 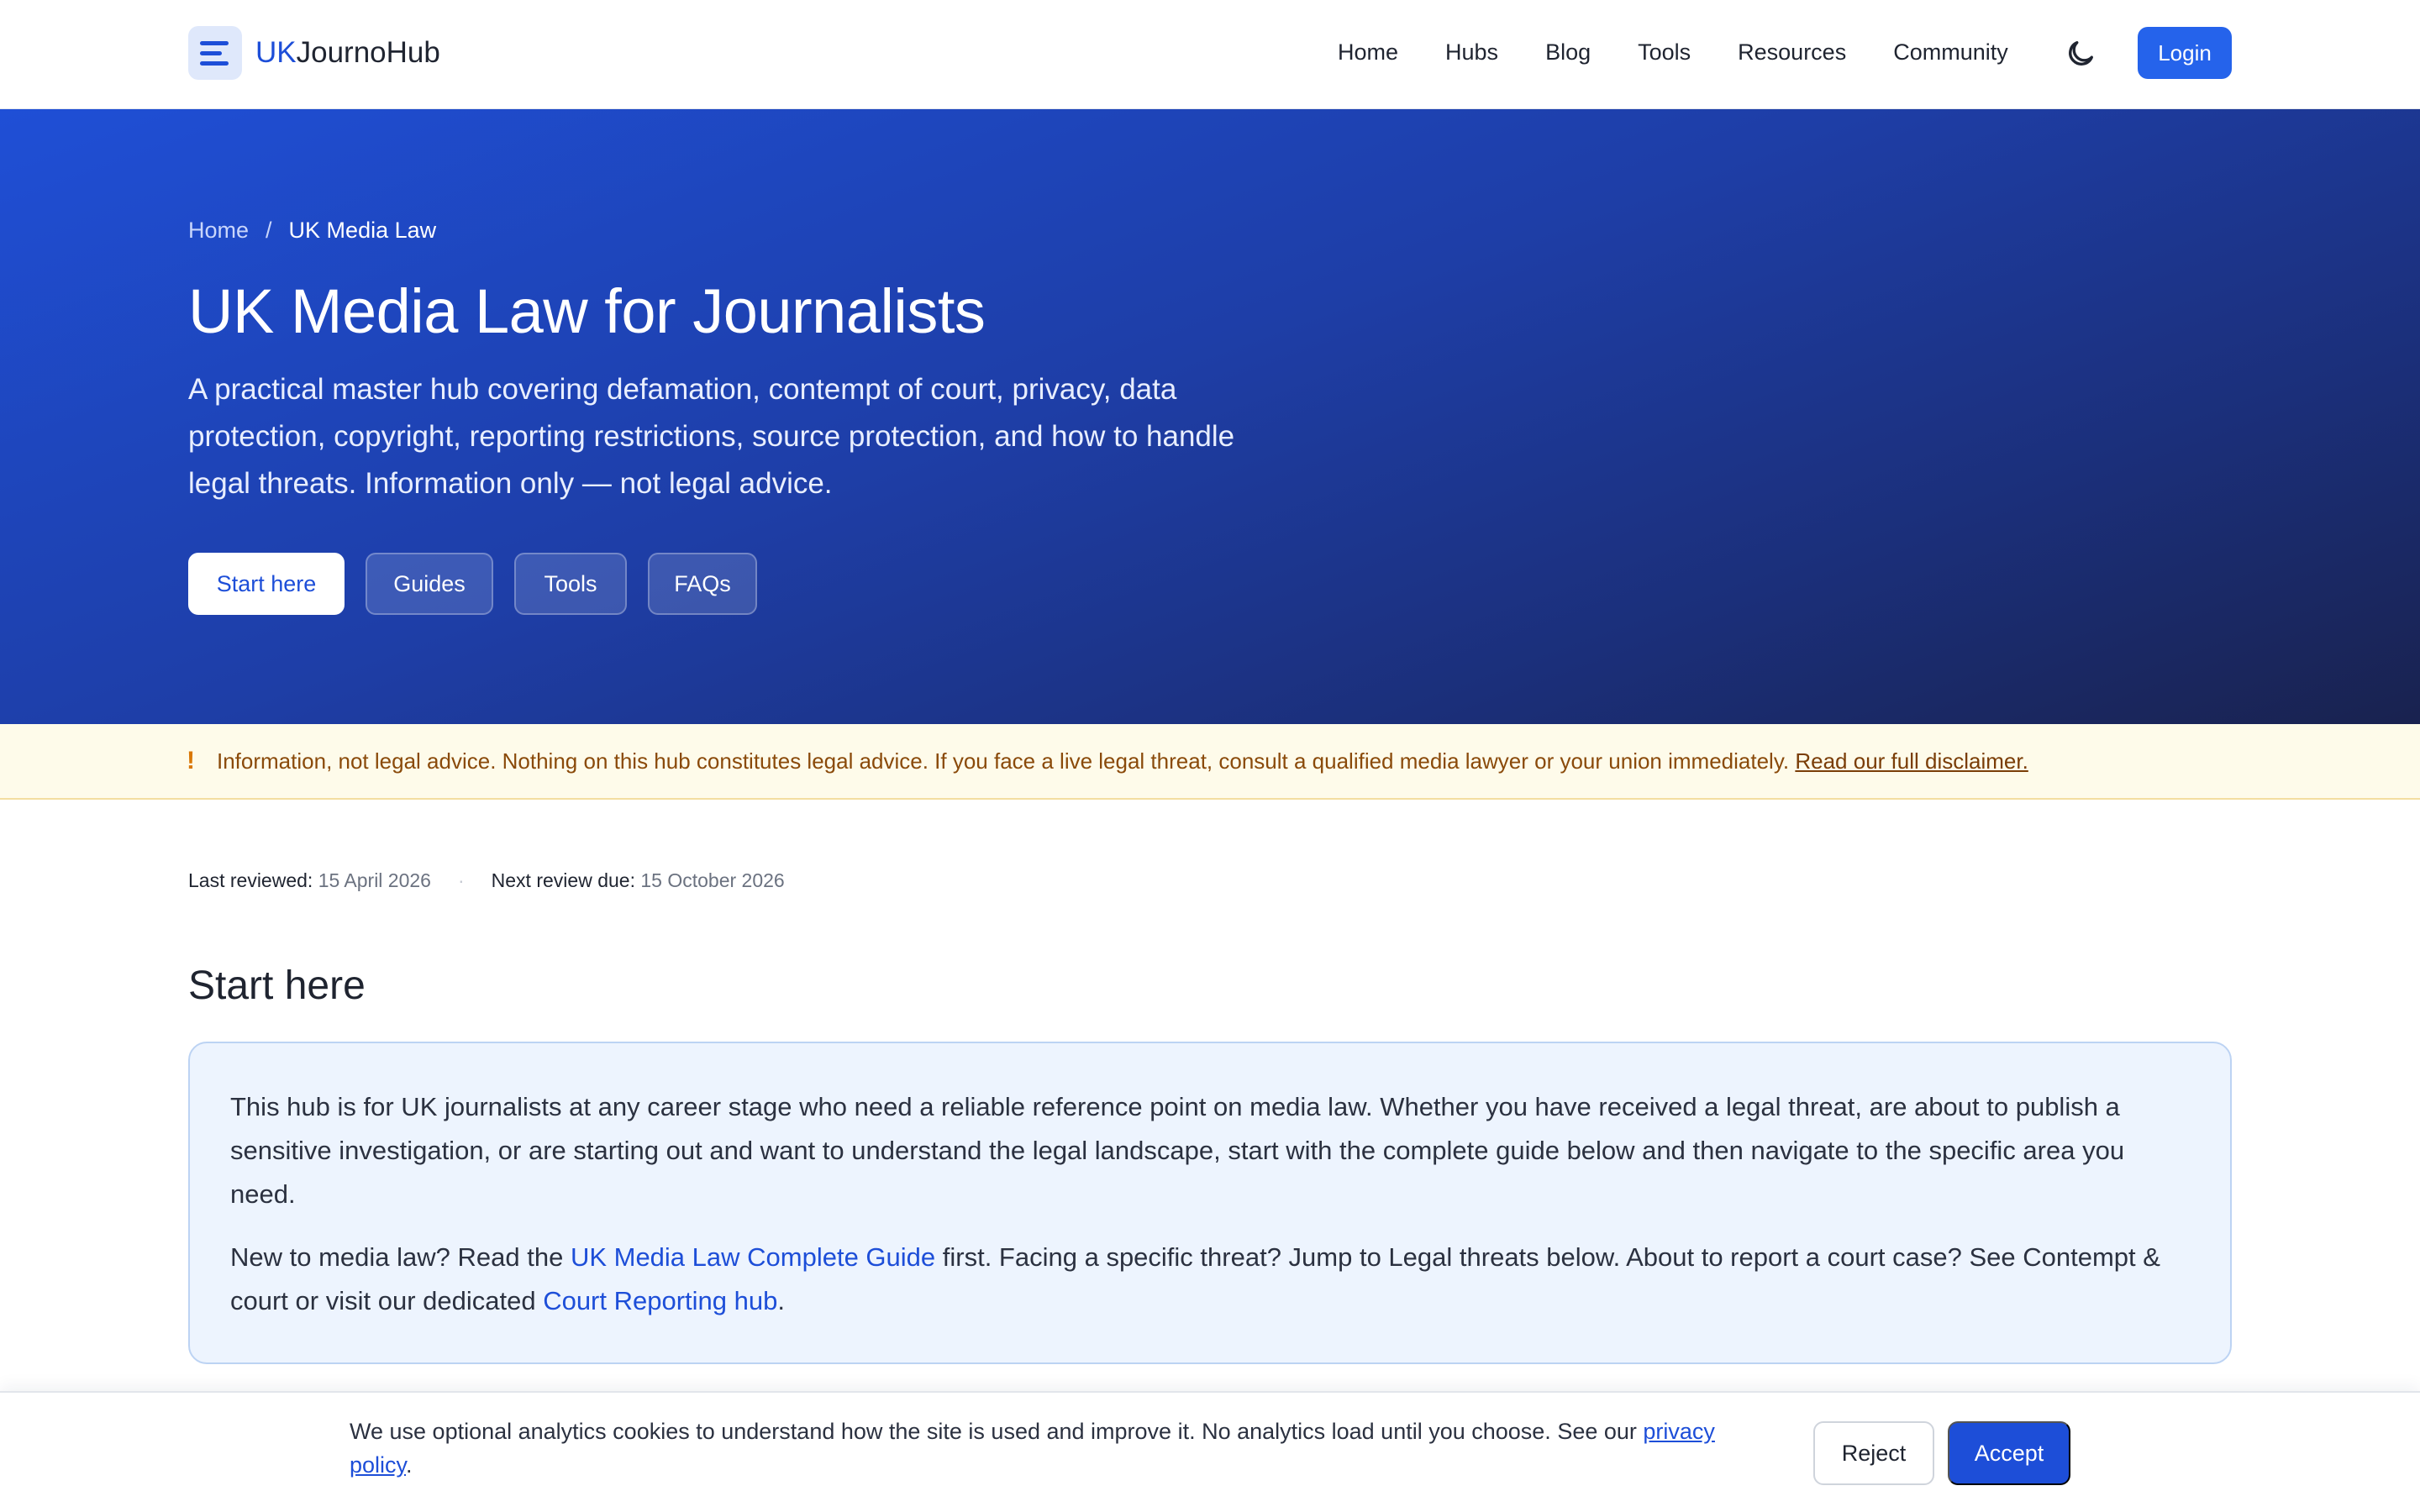 I want to click on logo-prefix: UK, so click(x=276, y=52).